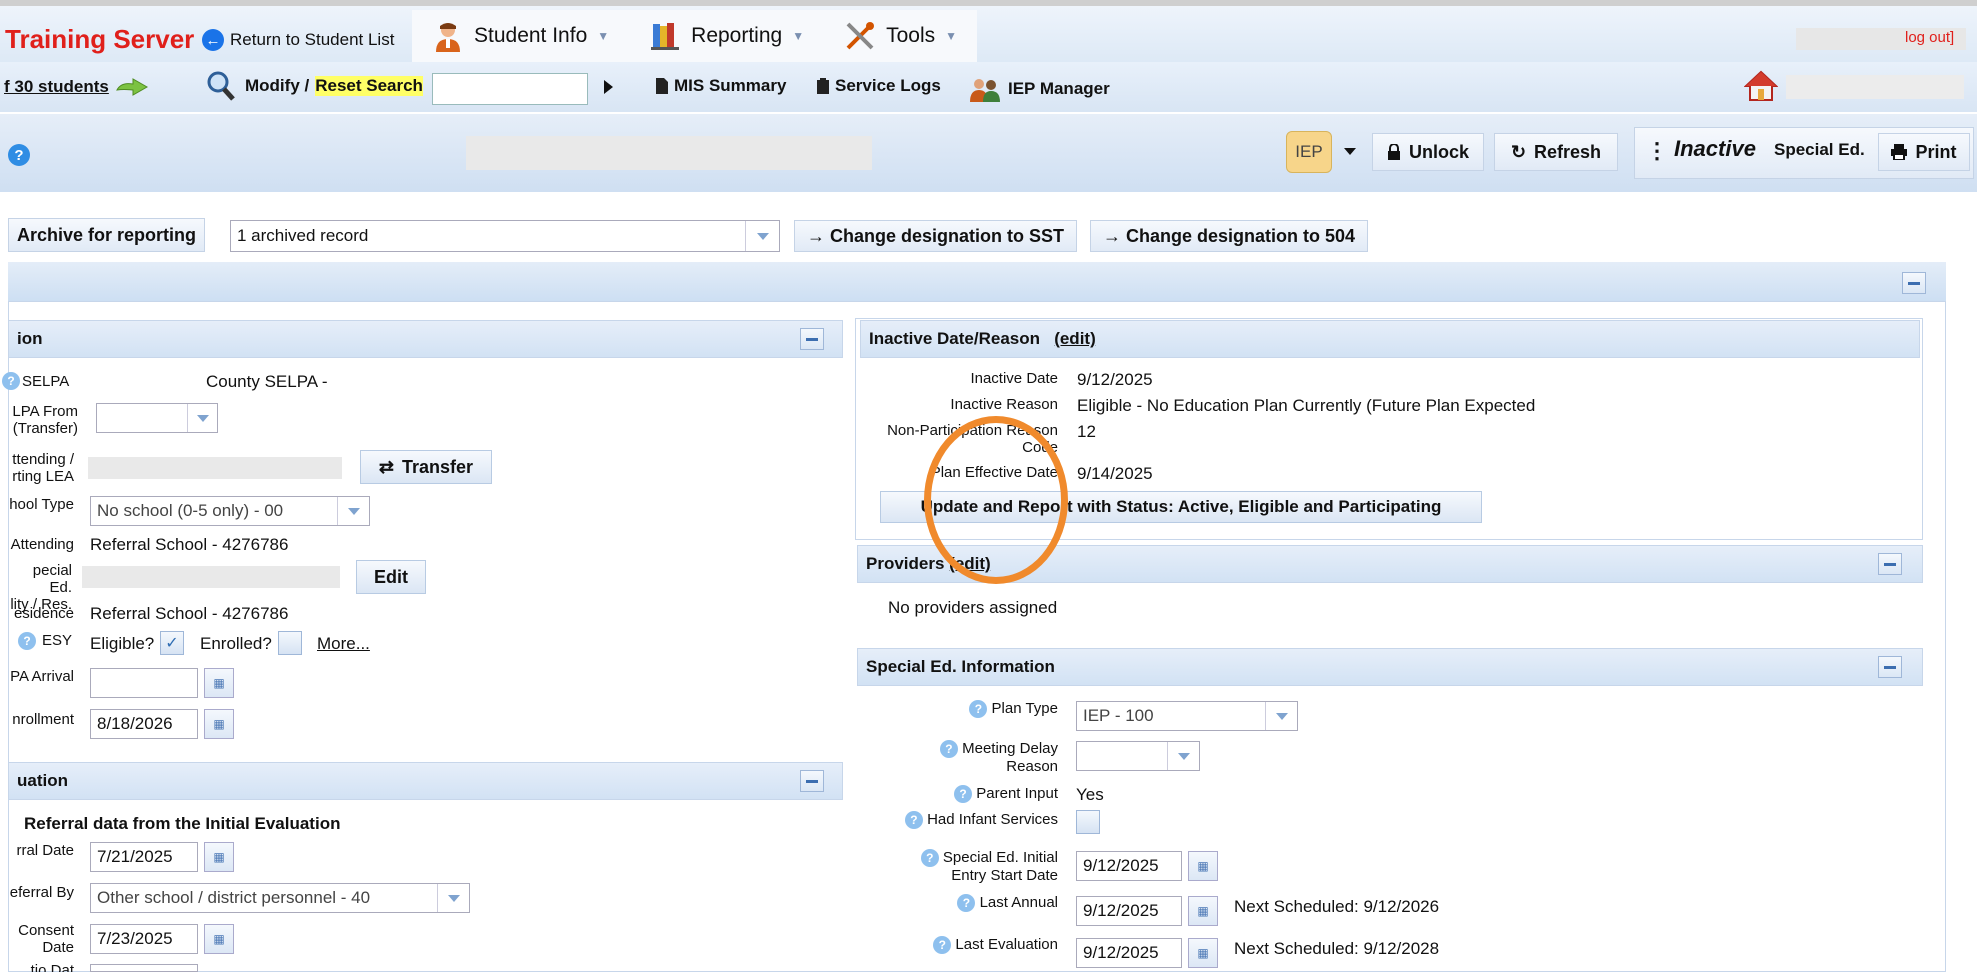  Describe the element at coordinates (812, 339) in the screenshot. I see `collapse-left-section-button` at that location.